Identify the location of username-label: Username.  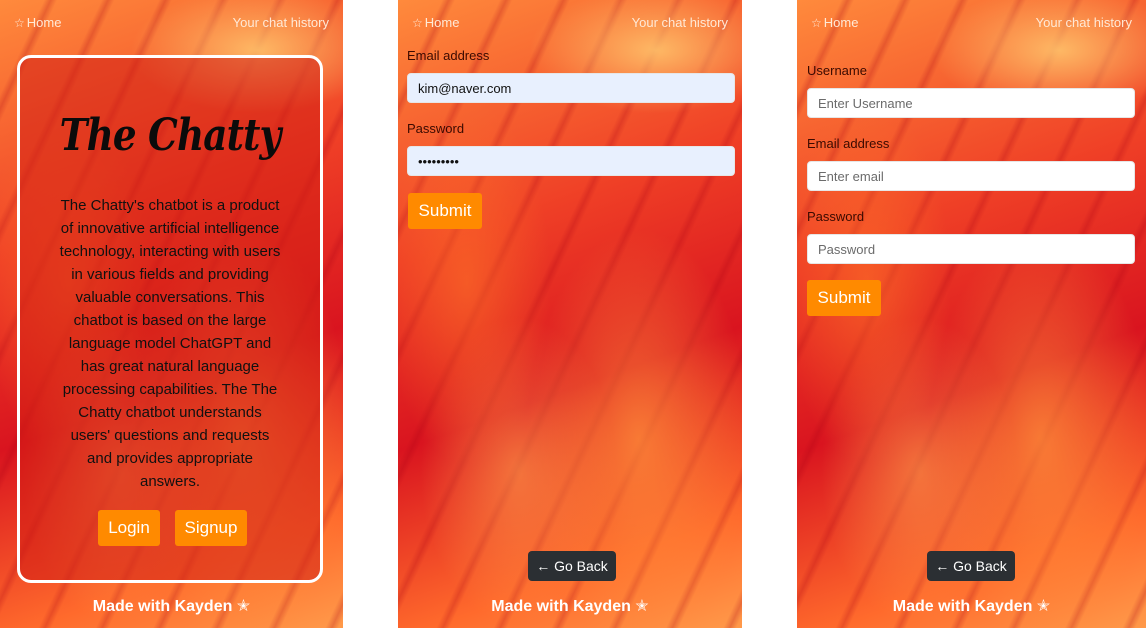
(837, 70).